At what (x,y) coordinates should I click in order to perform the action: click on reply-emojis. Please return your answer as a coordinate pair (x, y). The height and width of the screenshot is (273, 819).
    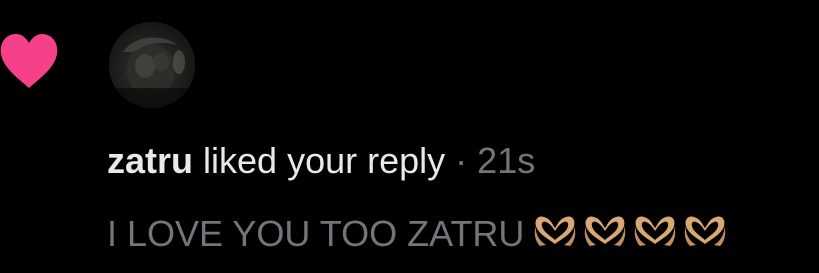
    Looking at the image, I should click on (628, 232).